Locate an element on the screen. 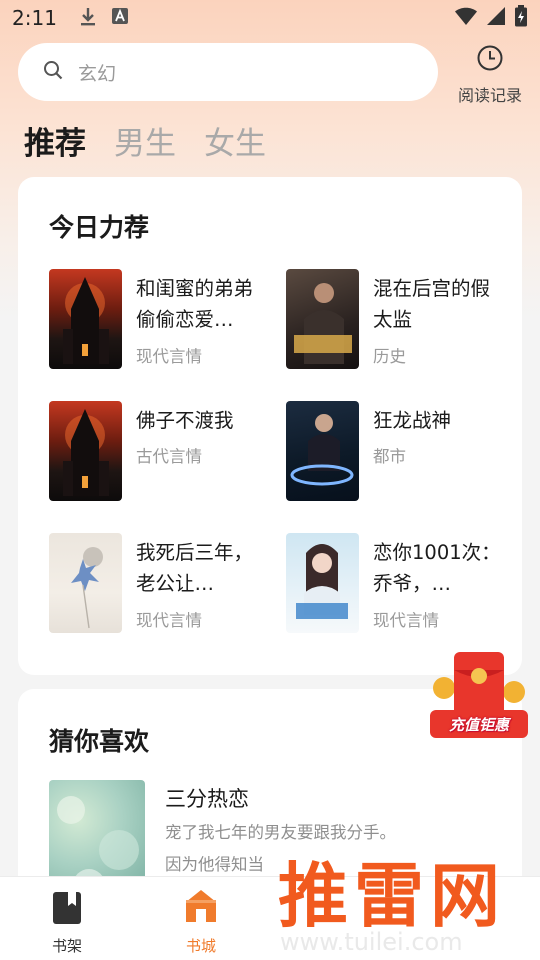 This screenshot has width=540, height=960. book-item: 和闺蜜的弟弟偷偷恋爱… 现代言情 is located at coordinates (164, 321).